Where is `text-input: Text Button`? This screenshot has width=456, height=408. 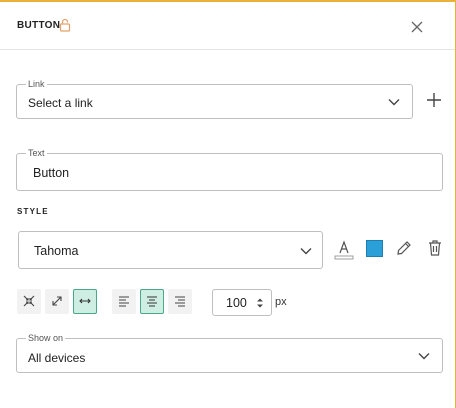
text-input: Text Button is located at coordinates (229, 169).